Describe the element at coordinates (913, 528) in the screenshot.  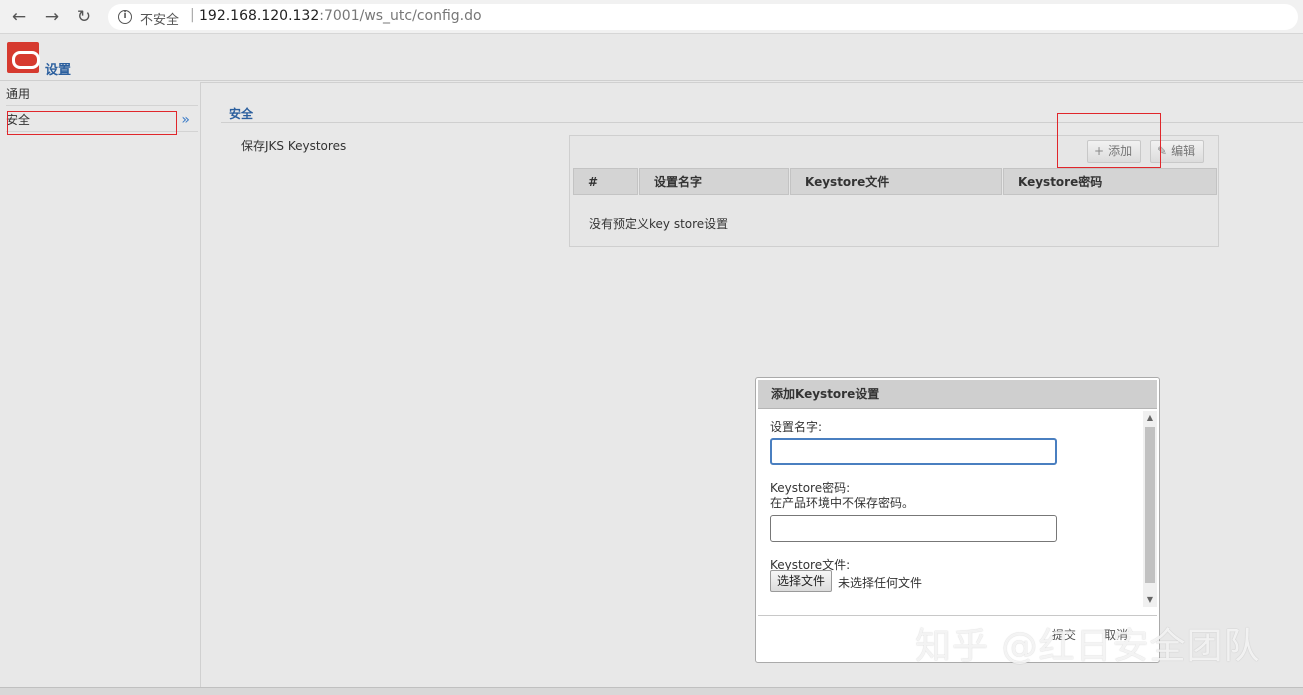
I see `password-input` at that location.